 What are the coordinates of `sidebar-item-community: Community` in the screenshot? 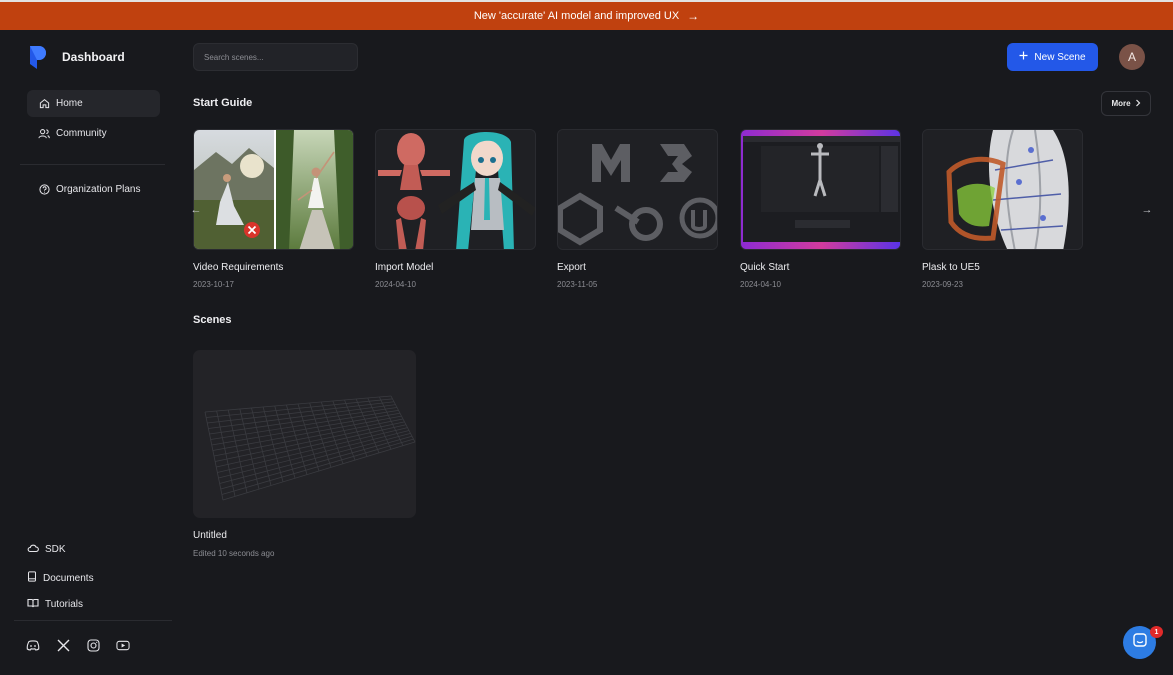 It's located at (93, 133).